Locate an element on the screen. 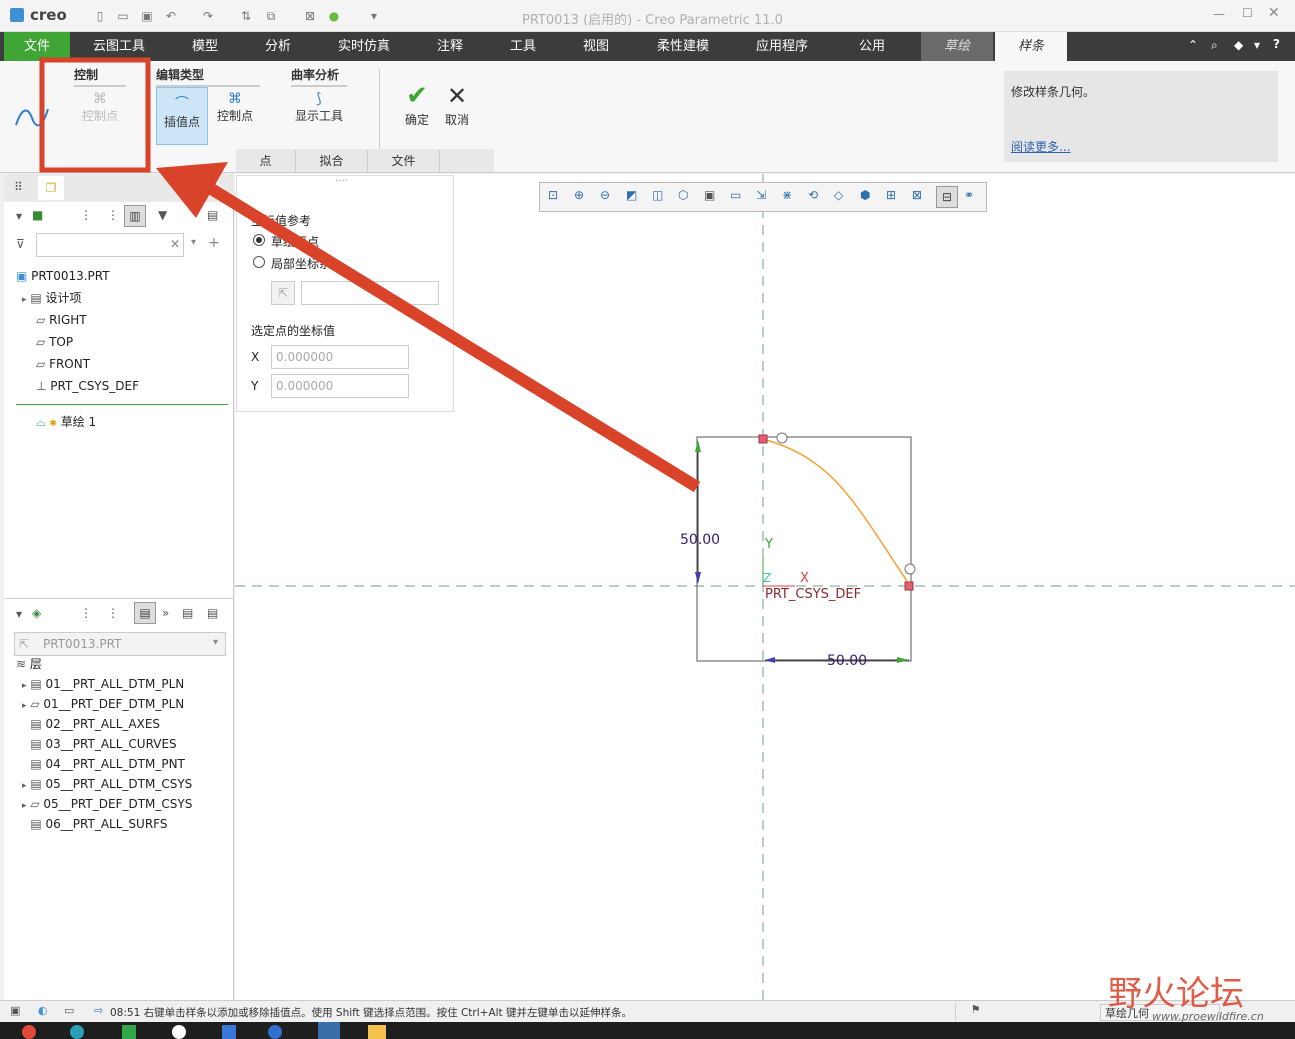 The height and width of the screenshot is (1039, 1295). browser-toggle-icon: ◐ is located at coordinates (43, 1010).